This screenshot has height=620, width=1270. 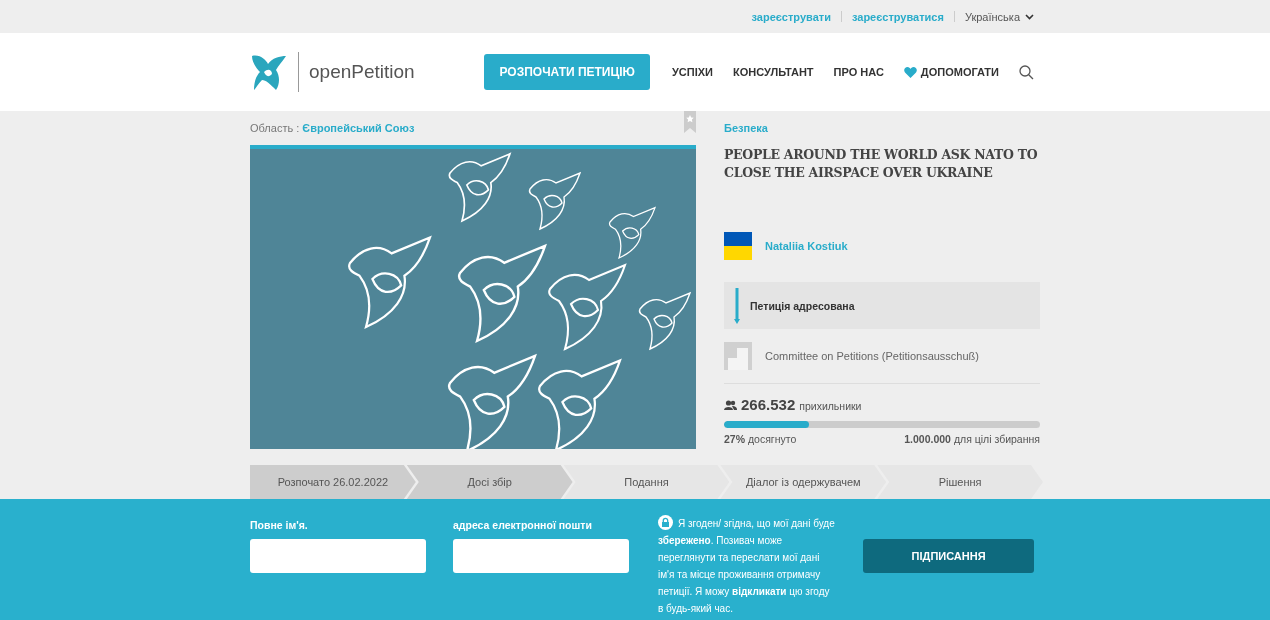 I want to click on bookmark-icon, so click(x=690, y=122).